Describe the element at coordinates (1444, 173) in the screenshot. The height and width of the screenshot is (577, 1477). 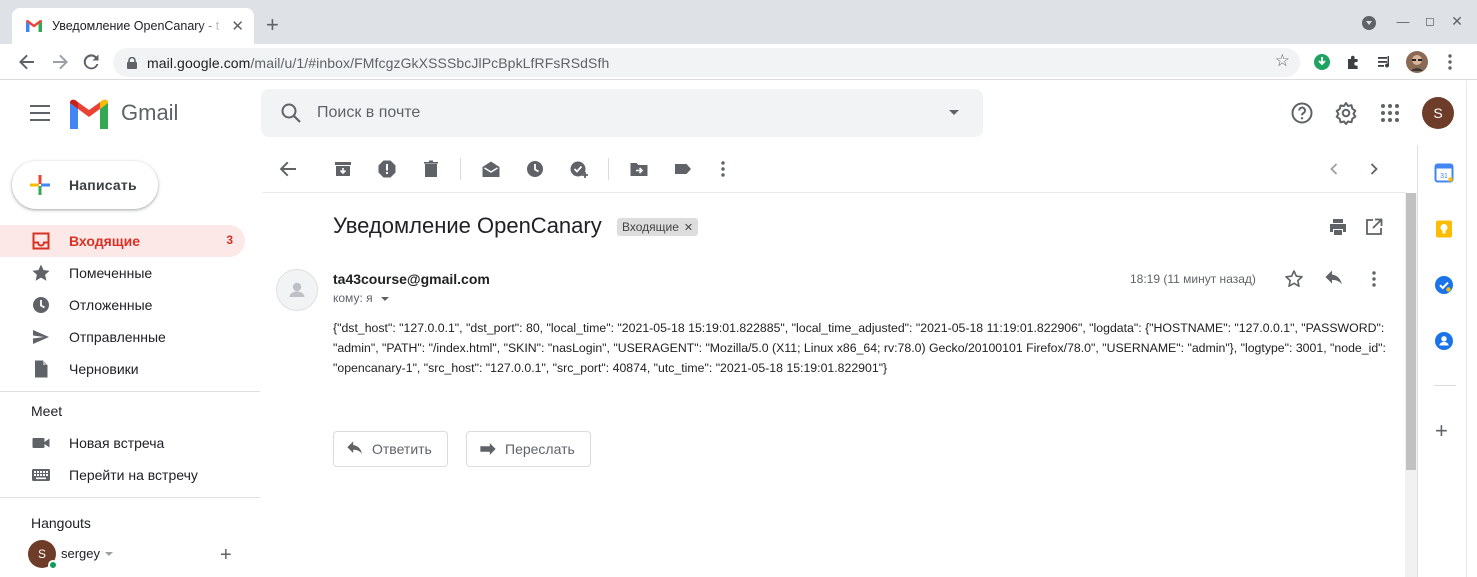
I see `calendar-icon: 31` at that location.